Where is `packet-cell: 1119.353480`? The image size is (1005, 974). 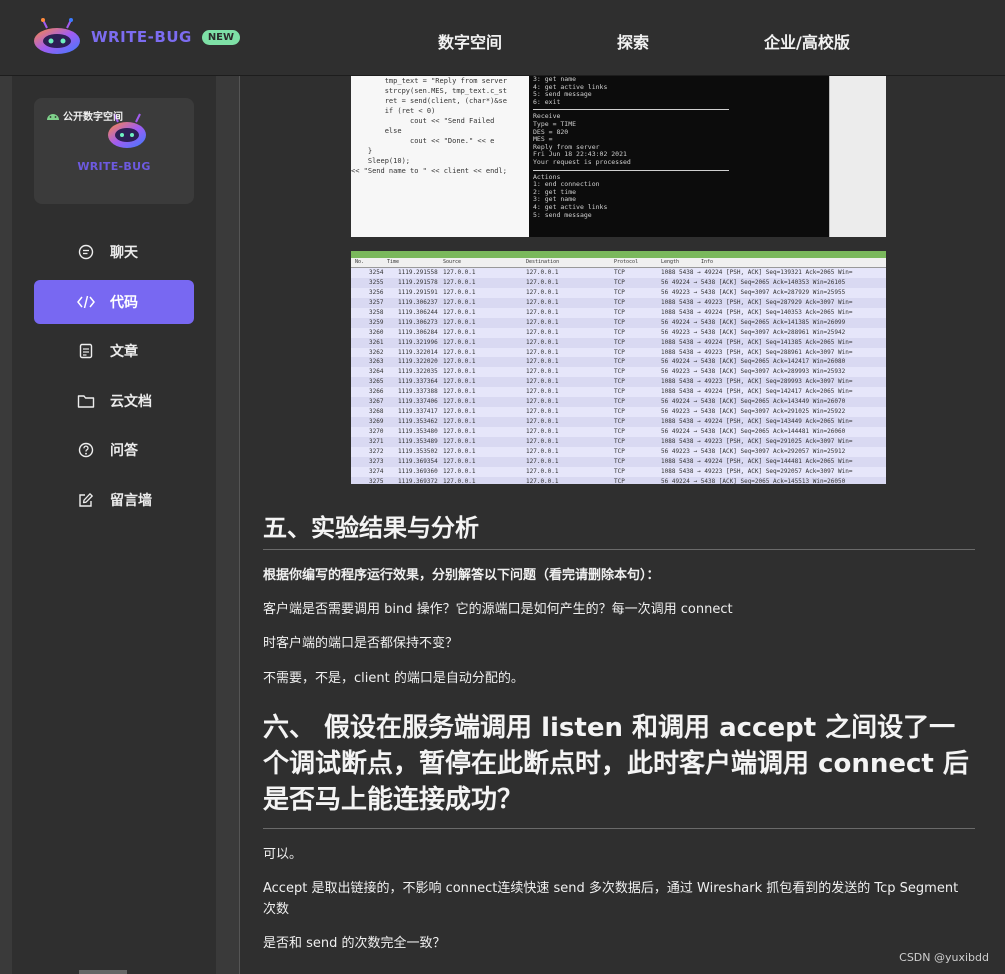
packet-cell: 1119.353480 is located at coordinates (418, 431).